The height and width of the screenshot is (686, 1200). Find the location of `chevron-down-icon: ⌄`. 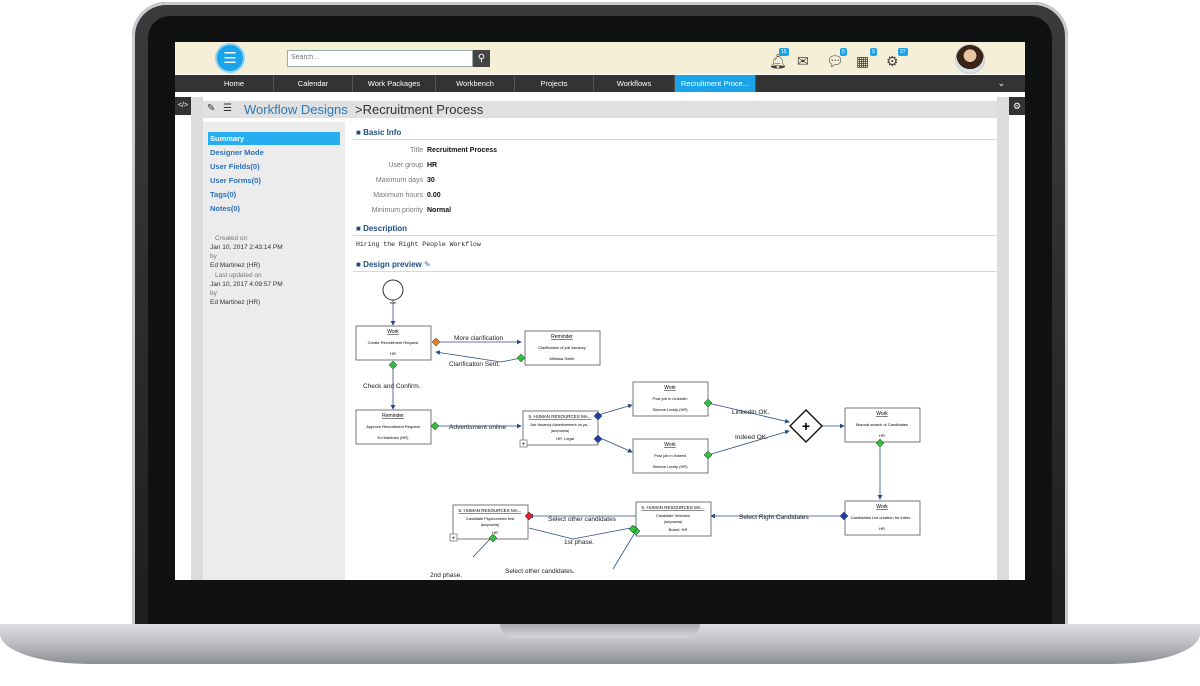

chevron-down-icon: ⌄ is located at coordinates (1001, 83).